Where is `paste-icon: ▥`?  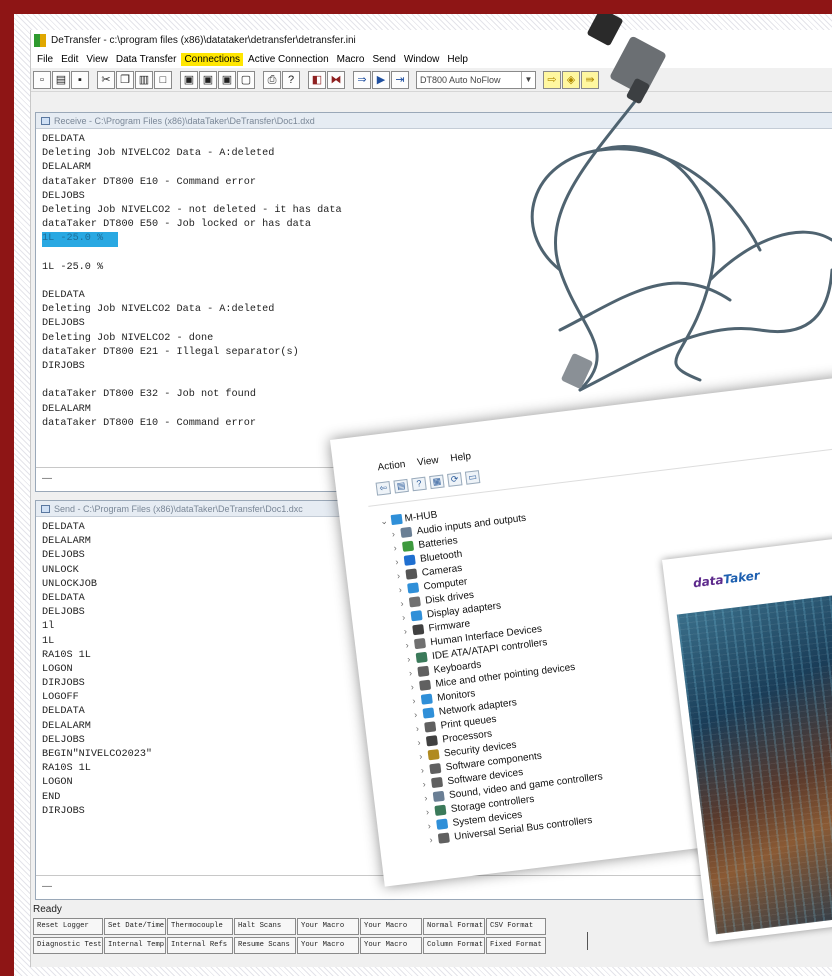
paste-icon: ▥ is located at coordinates (144, 79).